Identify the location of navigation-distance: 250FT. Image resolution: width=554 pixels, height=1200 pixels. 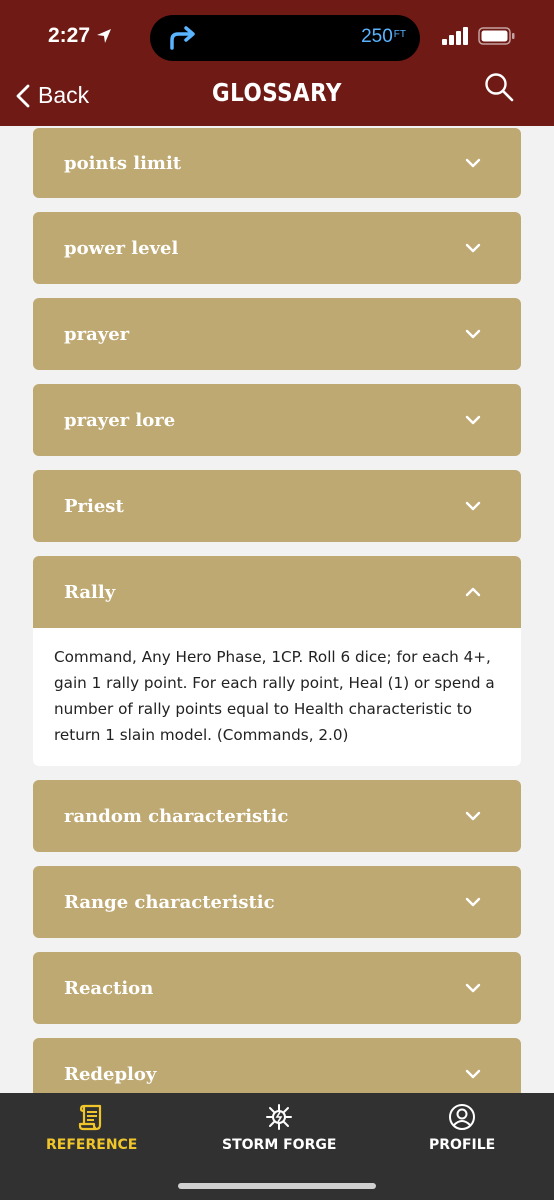
(383, 37).